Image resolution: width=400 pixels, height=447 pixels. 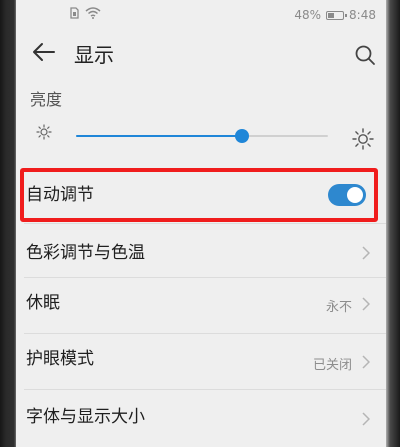 I want to click on battery-icon, so click(x=337, y=15).